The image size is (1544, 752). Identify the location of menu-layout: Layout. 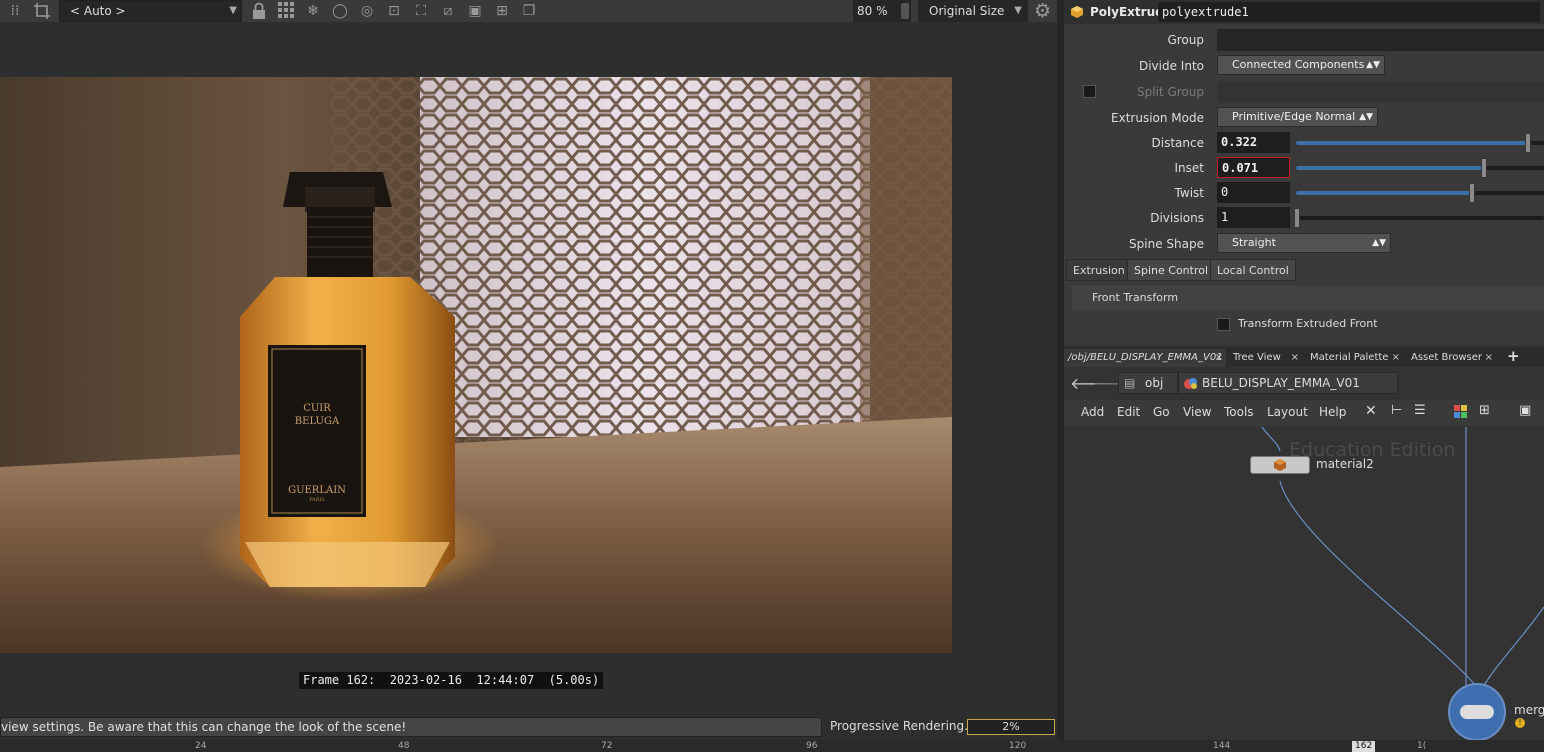
(1287, 412).